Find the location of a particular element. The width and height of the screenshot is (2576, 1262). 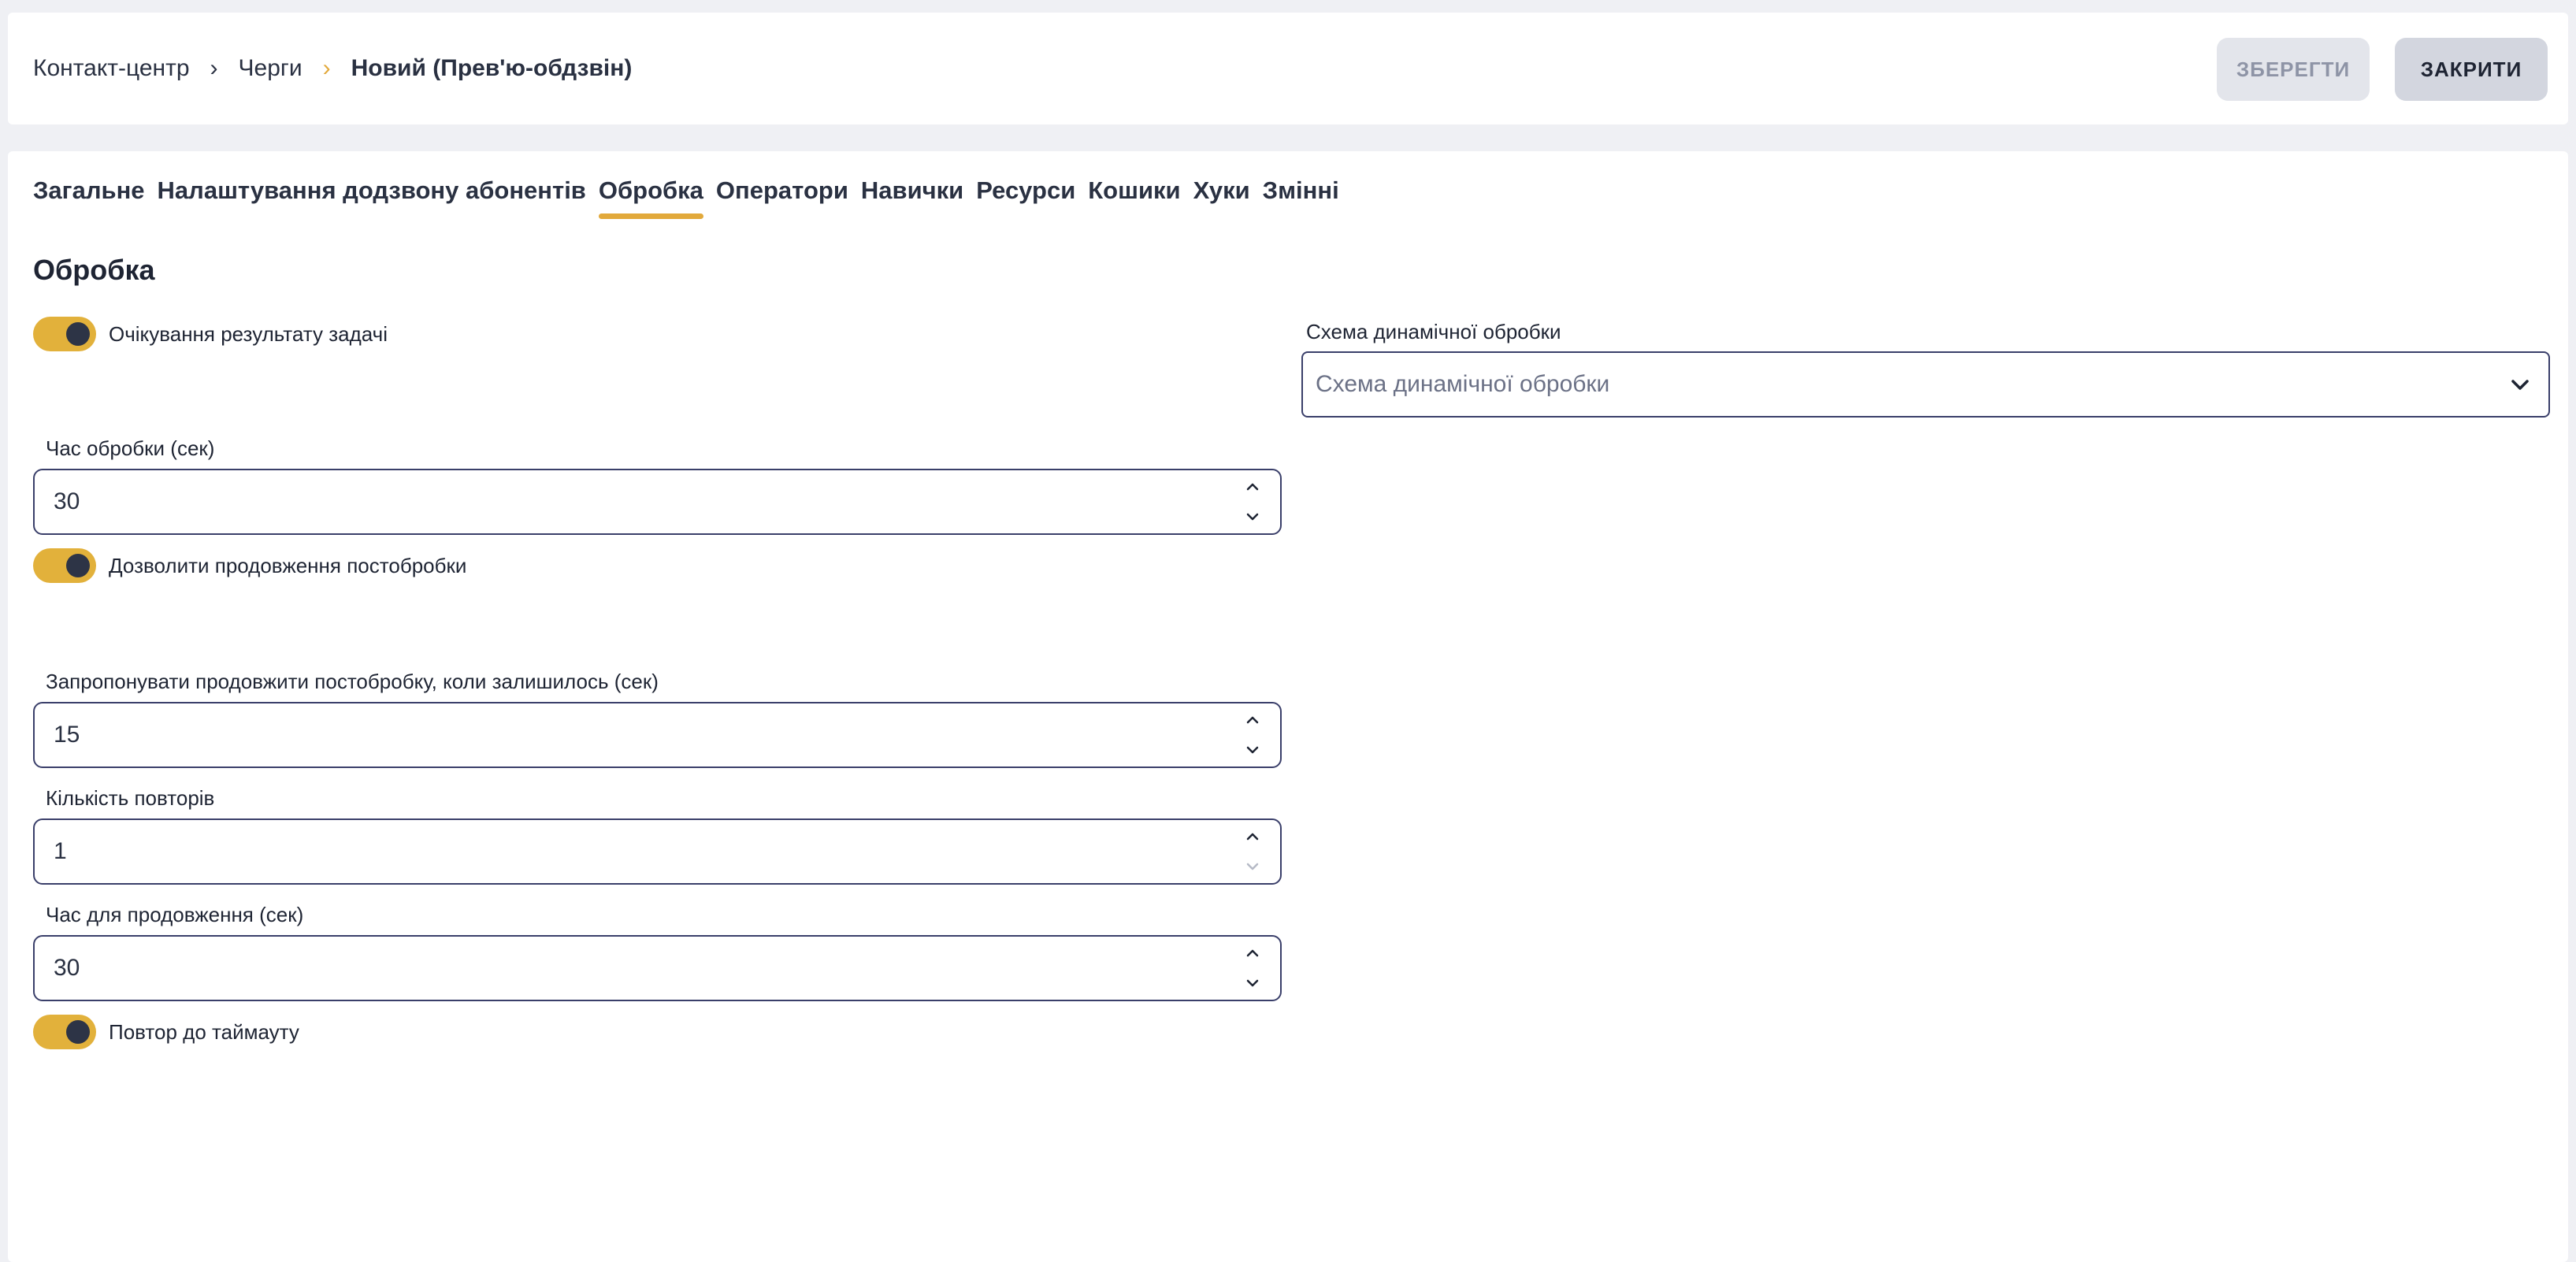

allow-extend-row: Дозволити продовження постобробки is located at coordinates (249, 565).